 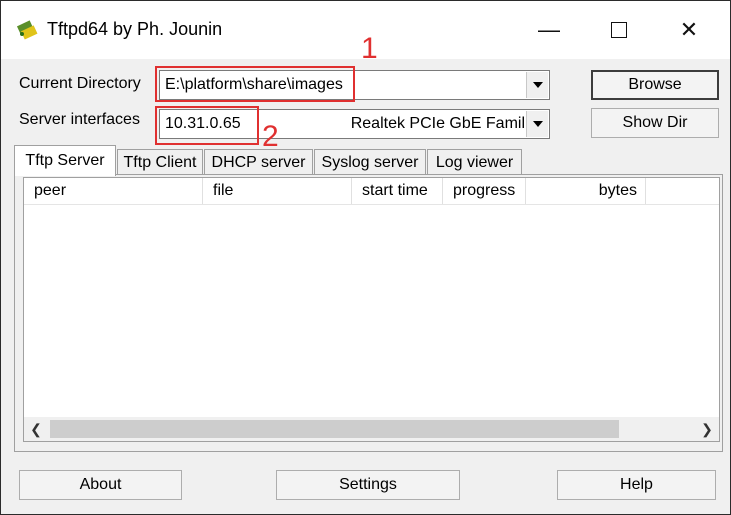 What do you see at coordinates (369, 48) in the screenshot?
I see `annotation-number-1: 1` at bounding box center [369, 48].